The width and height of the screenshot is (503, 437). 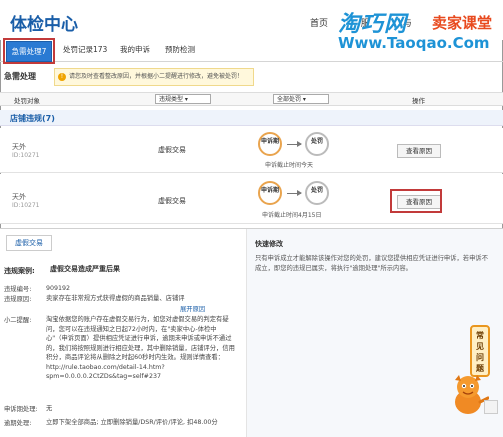 What do you see at coordinates (58, 288) in the screenshot?
I see `number-value: 909192` at bounding box center [58, 288].